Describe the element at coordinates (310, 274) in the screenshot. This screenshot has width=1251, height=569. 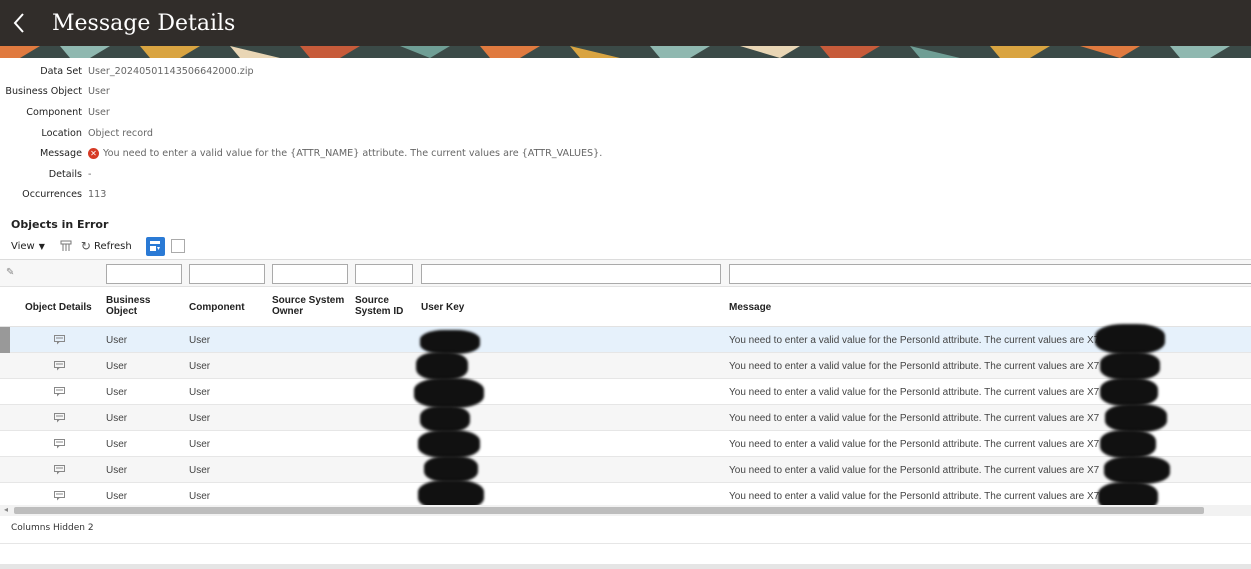
I see `filter-source-system-owner` at that location.